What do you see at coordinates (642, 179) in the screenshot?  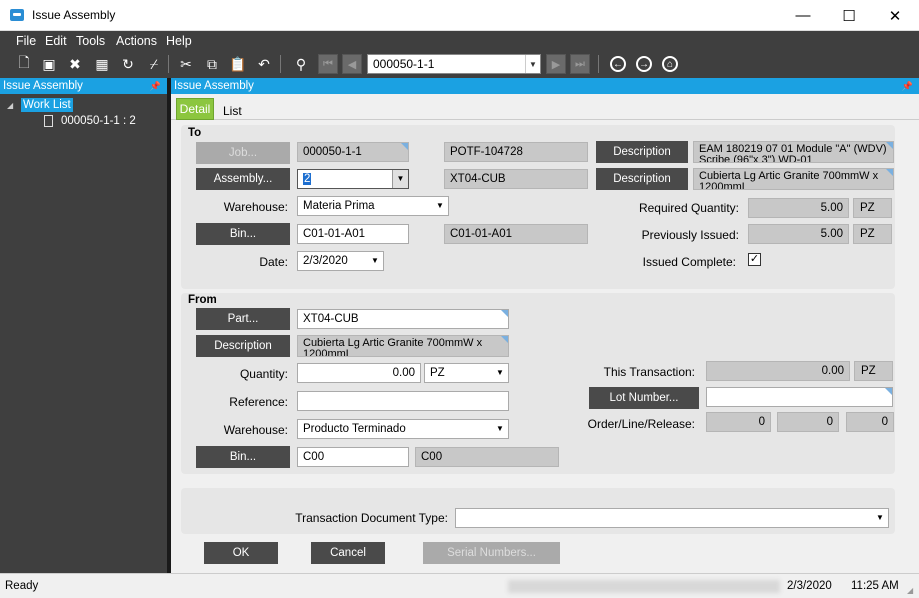 I see `assembly-description-button: Description` at bounding box center [642, 179].